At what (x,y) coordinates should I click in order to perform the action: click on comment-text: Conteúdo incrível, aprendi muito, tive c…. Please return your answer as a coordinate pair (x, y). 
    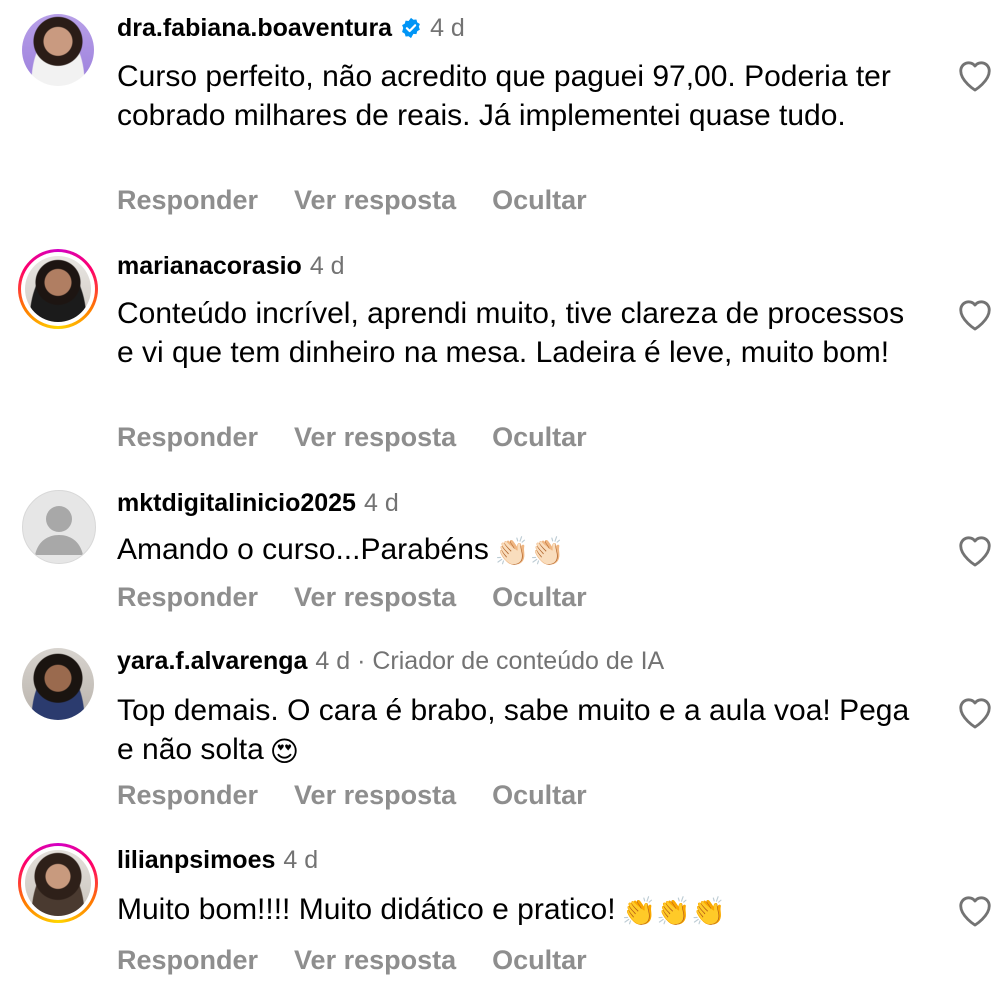
    Looking at the image, I should click on (511, 333).